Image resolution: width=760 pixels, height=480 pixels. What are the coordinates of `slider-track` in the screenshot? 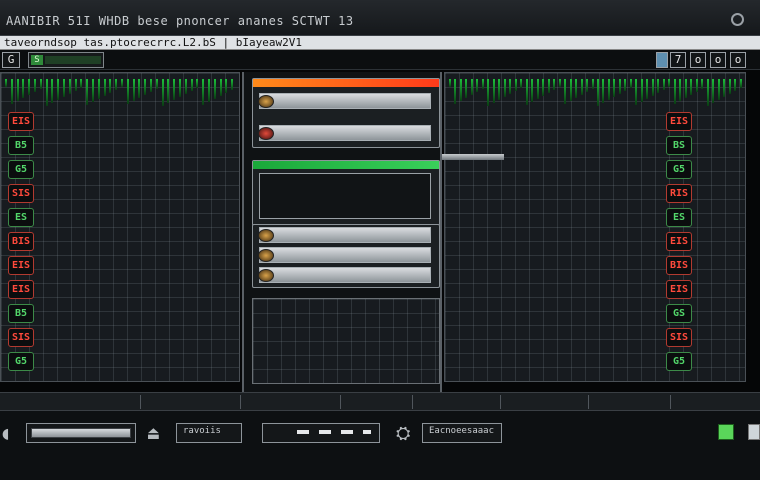 It's located at (81, 433).